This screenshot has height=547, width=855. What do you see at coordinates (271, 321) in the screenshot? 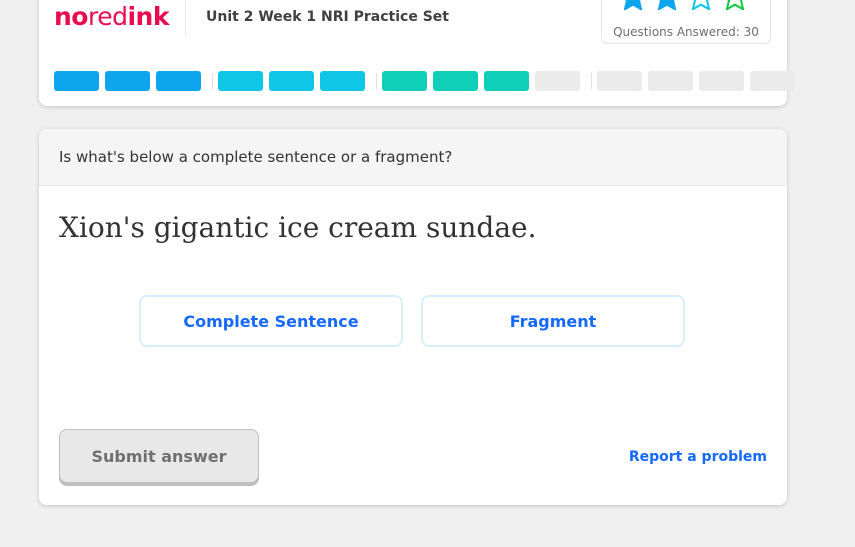
I see `choice-complete-sentence-button: Complete Sentence` at bounding box center [271, 321].